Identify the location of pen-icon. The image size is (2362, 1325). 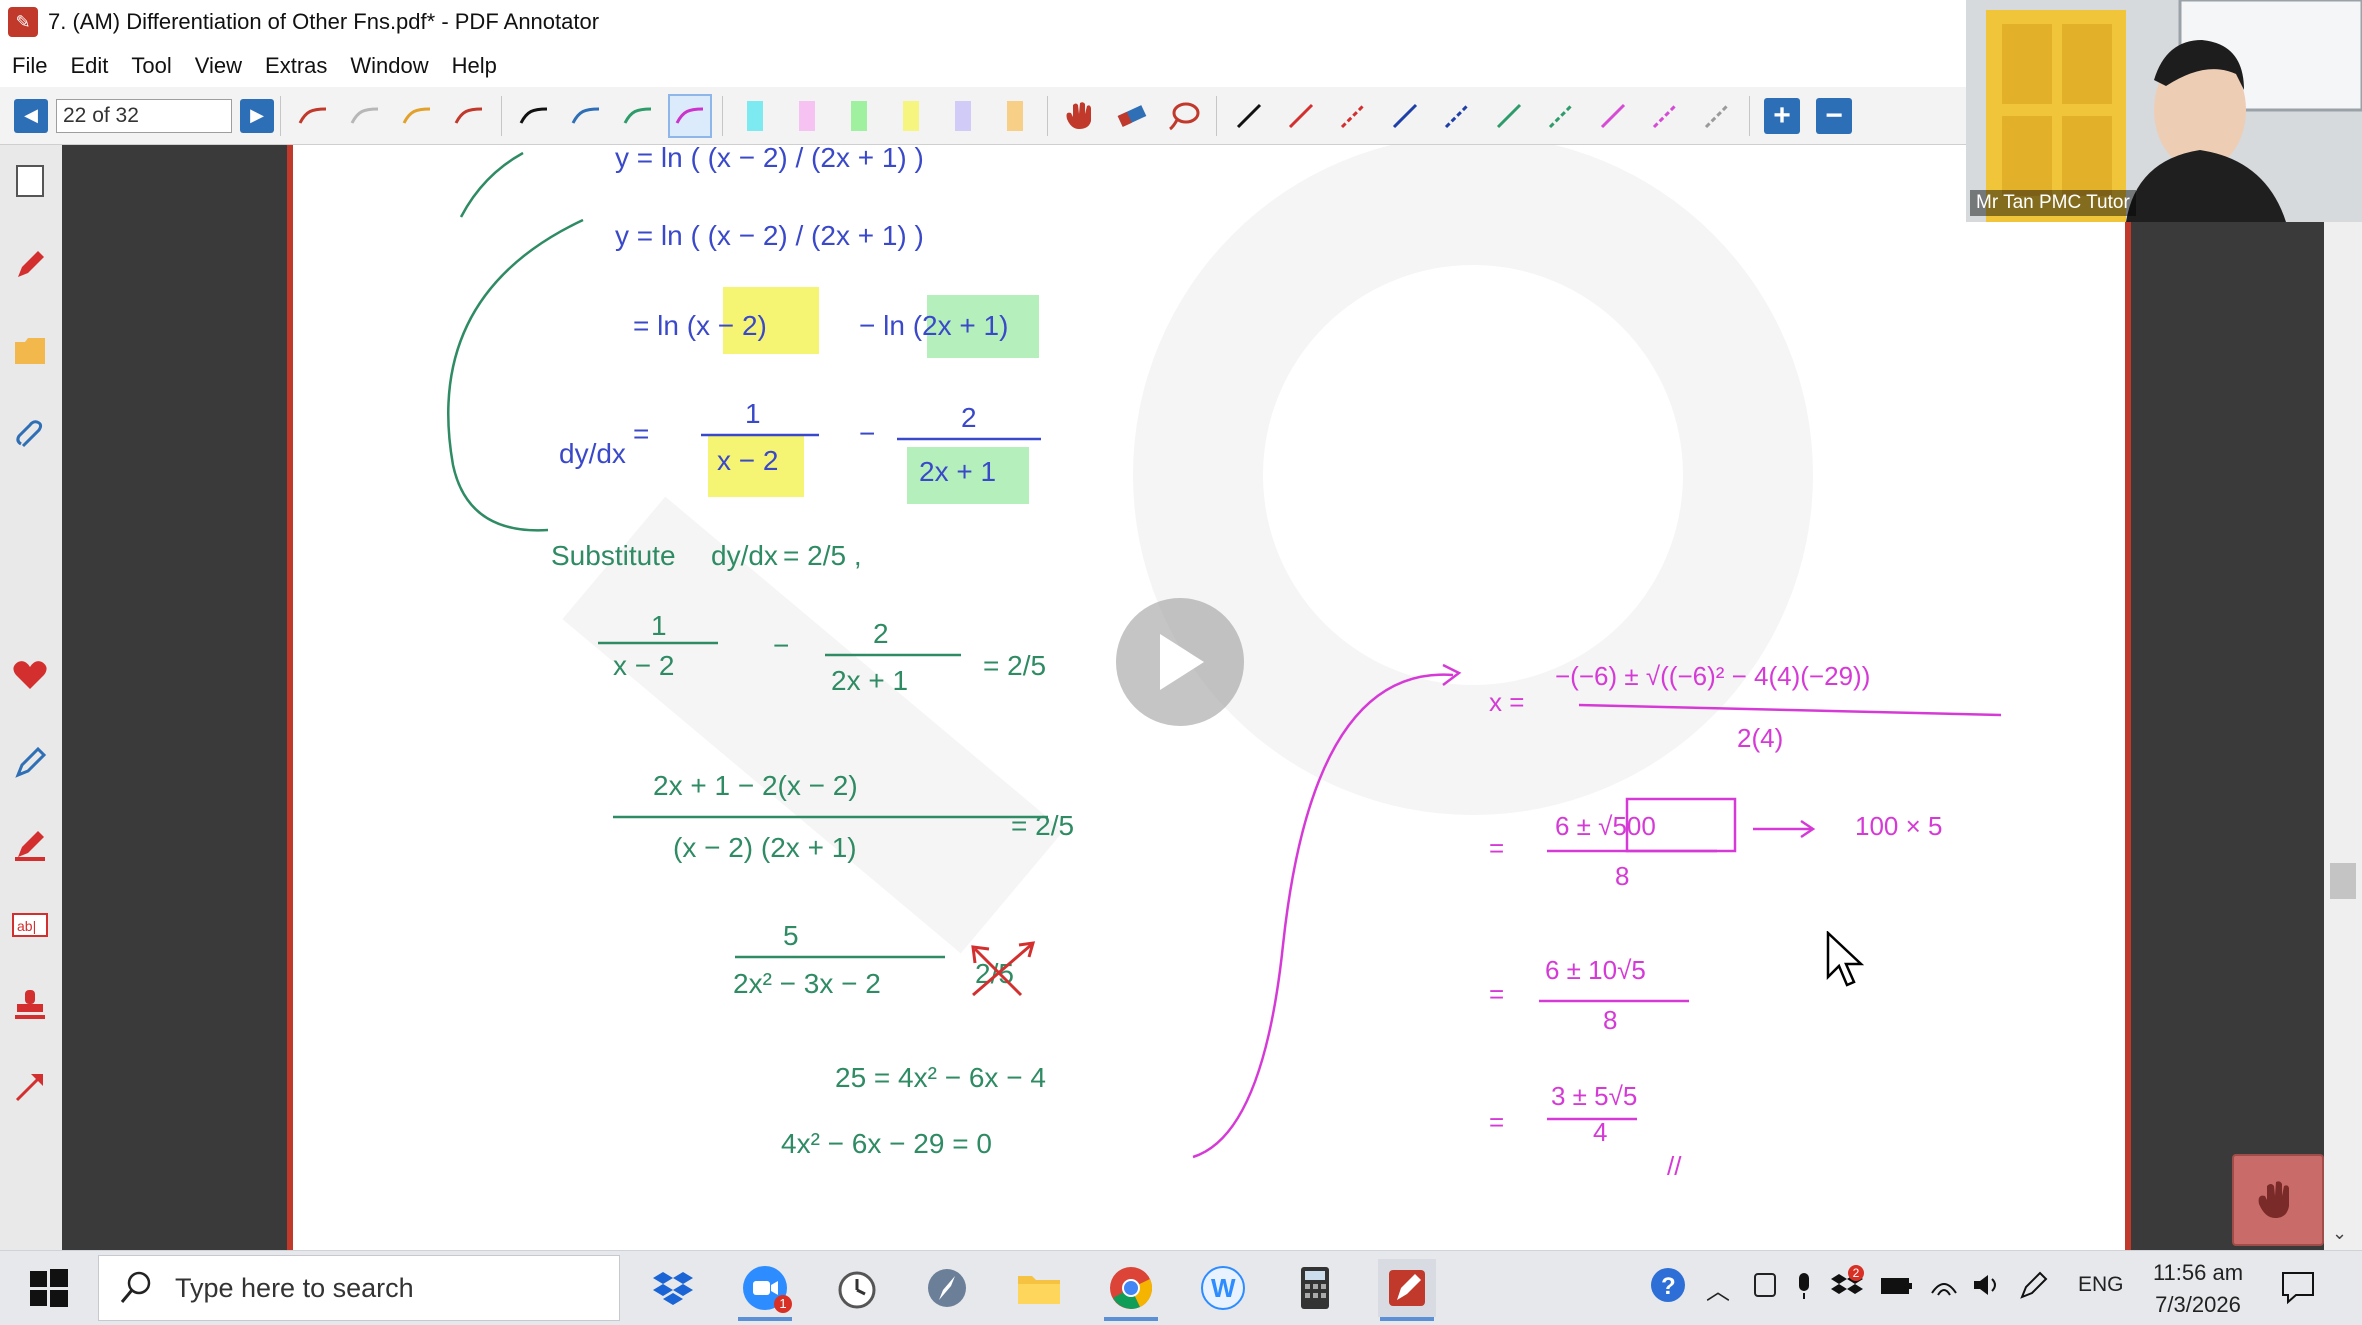
(30, 265).